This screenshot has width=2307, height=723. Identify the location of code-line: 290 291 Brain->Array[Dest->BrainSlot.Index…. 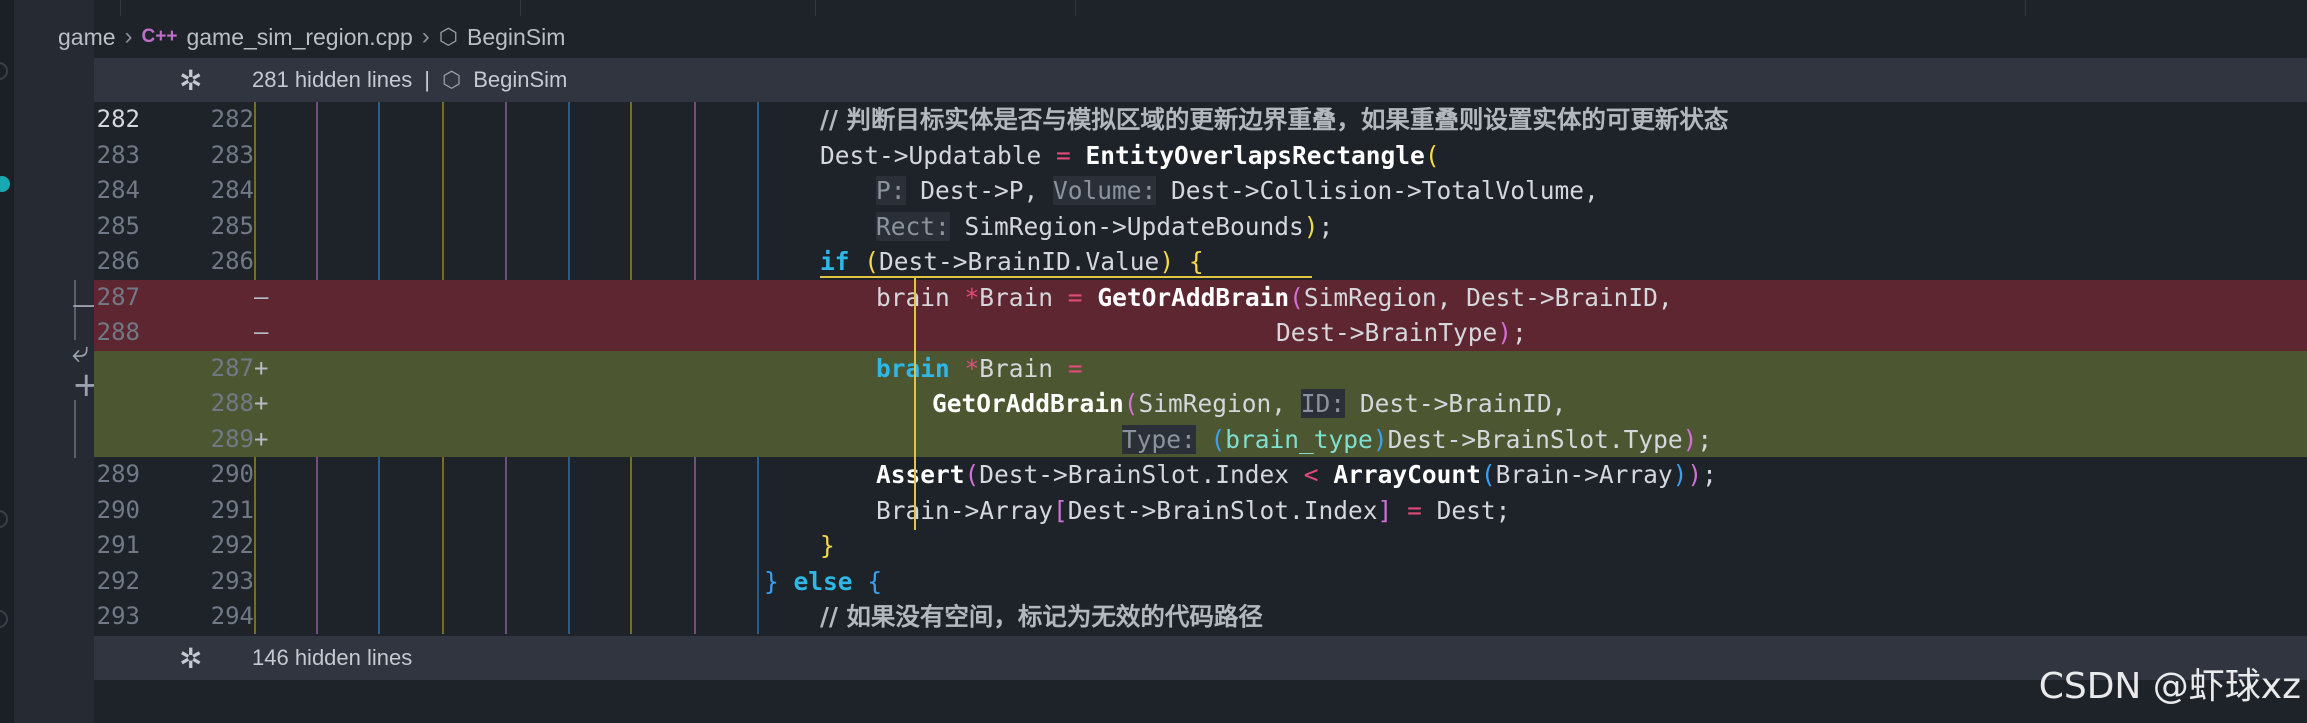
(1200, 511).